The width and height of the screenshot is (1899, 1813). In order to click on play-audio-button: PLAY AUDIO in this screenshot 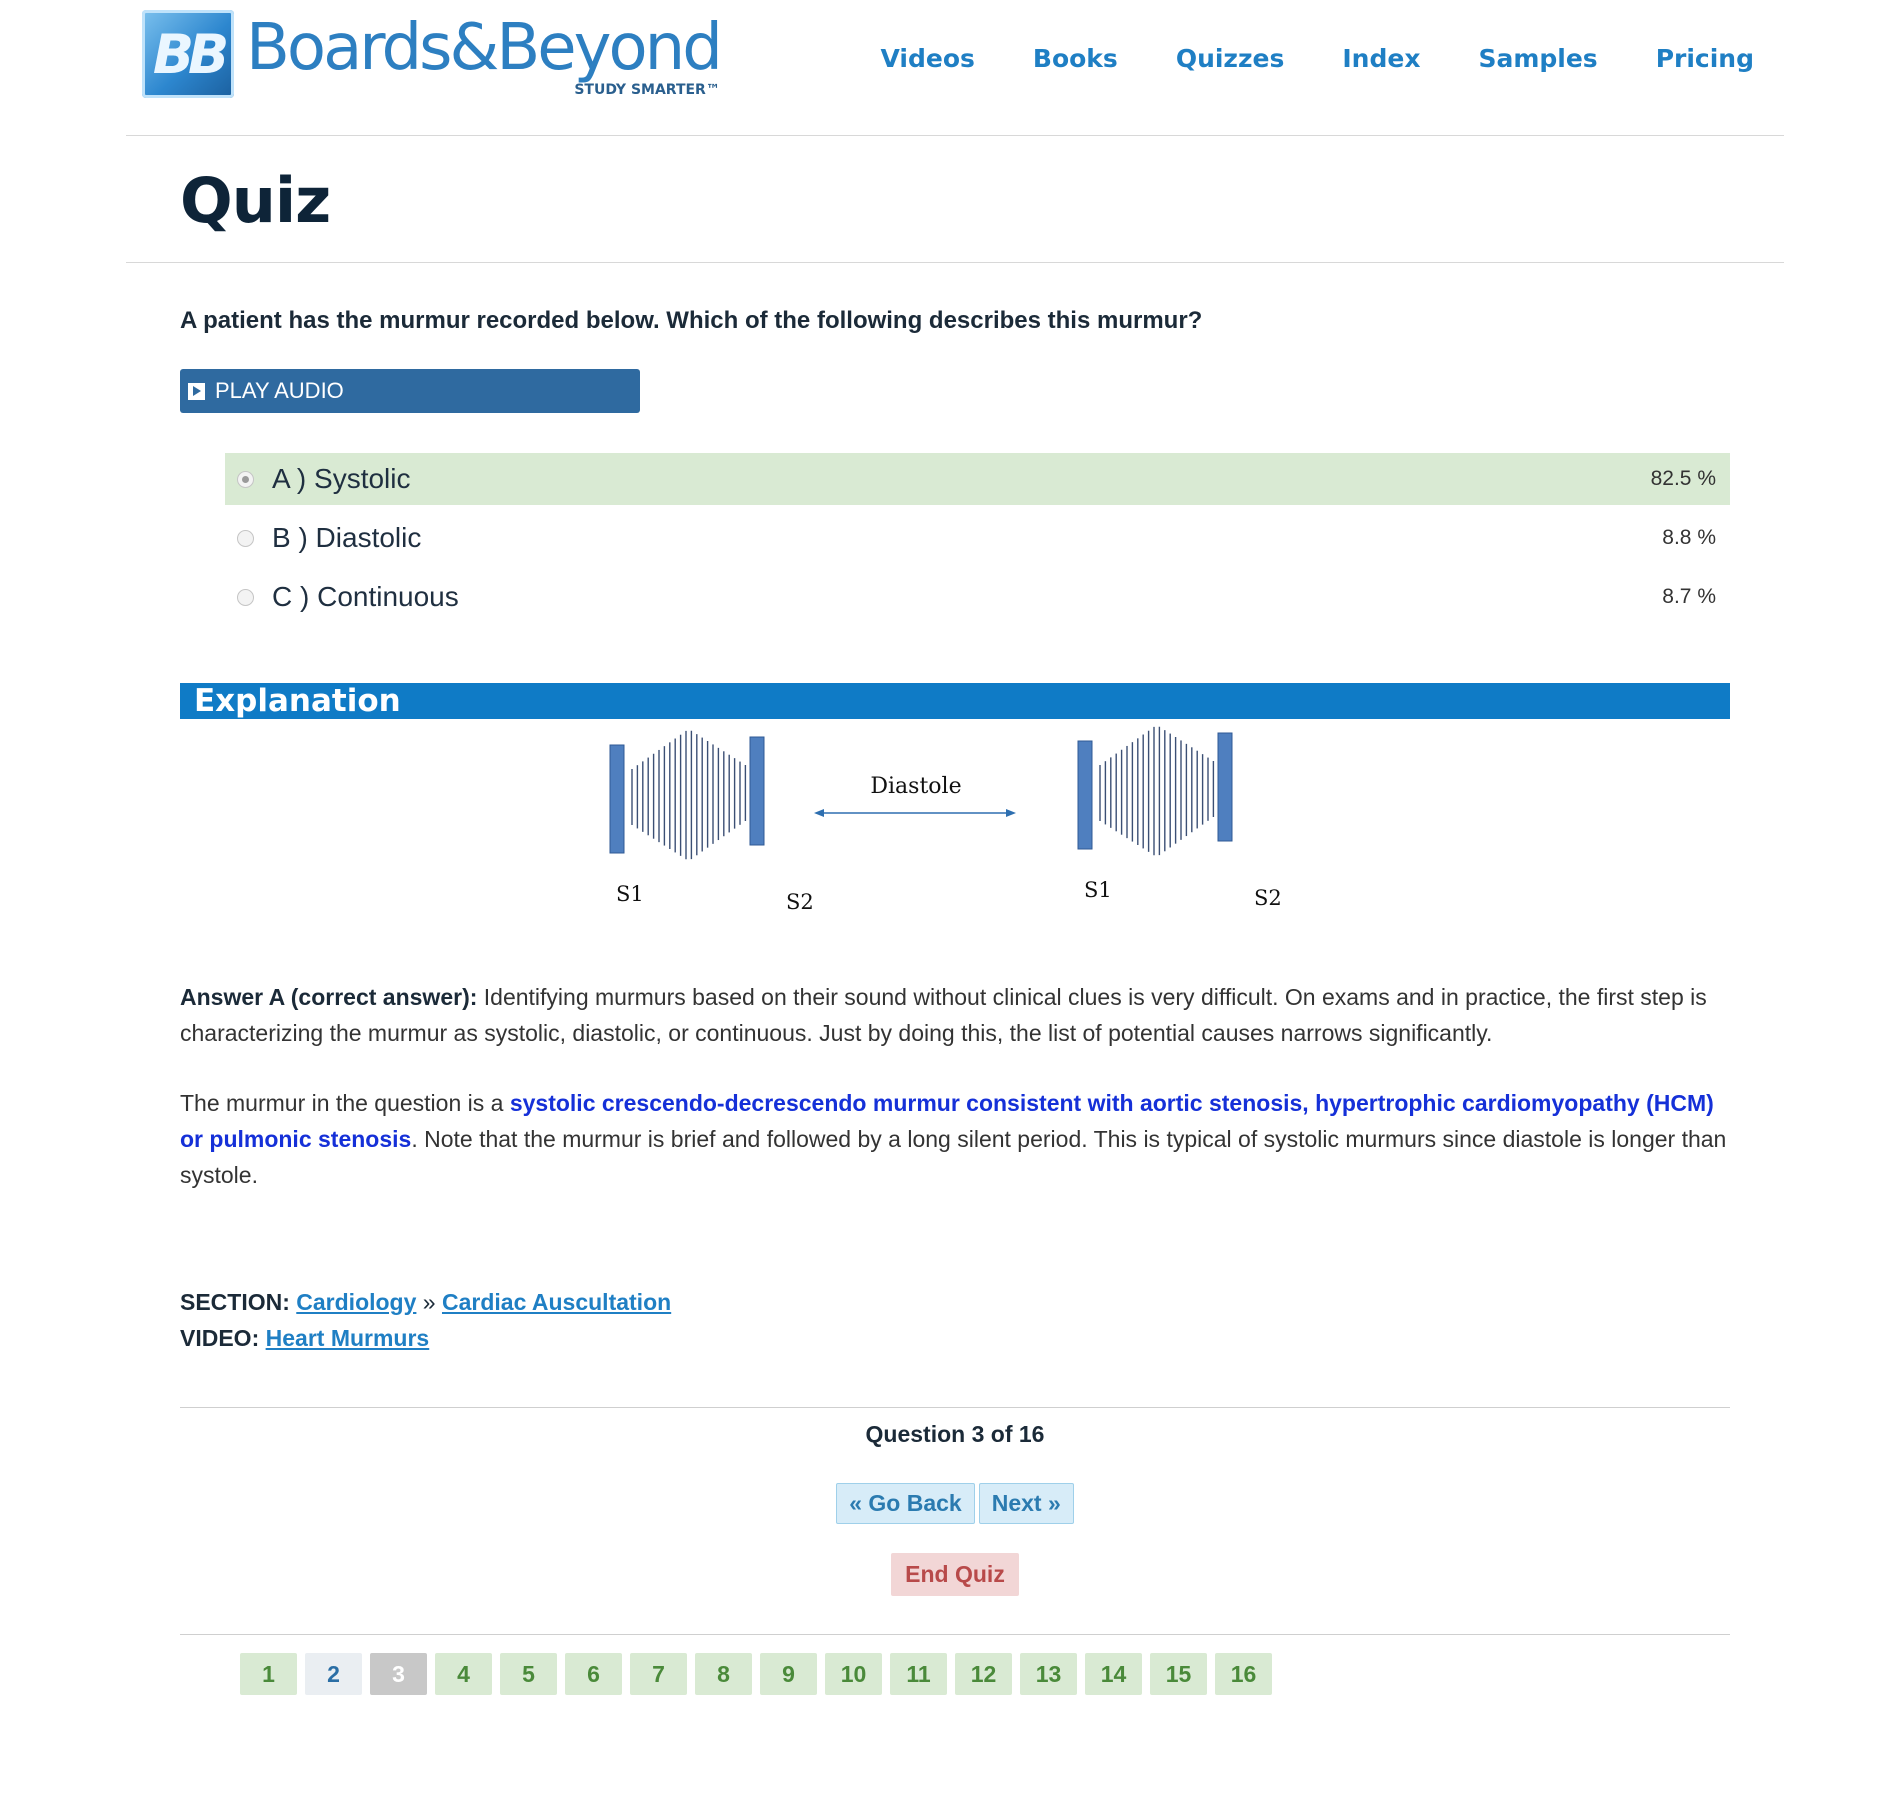, I will do `click(410, 391)`.